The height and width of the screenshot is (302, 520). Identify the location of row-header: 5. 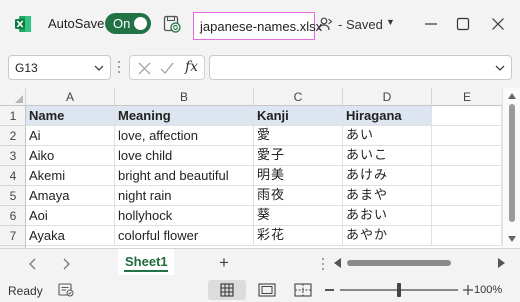
(13, 196).